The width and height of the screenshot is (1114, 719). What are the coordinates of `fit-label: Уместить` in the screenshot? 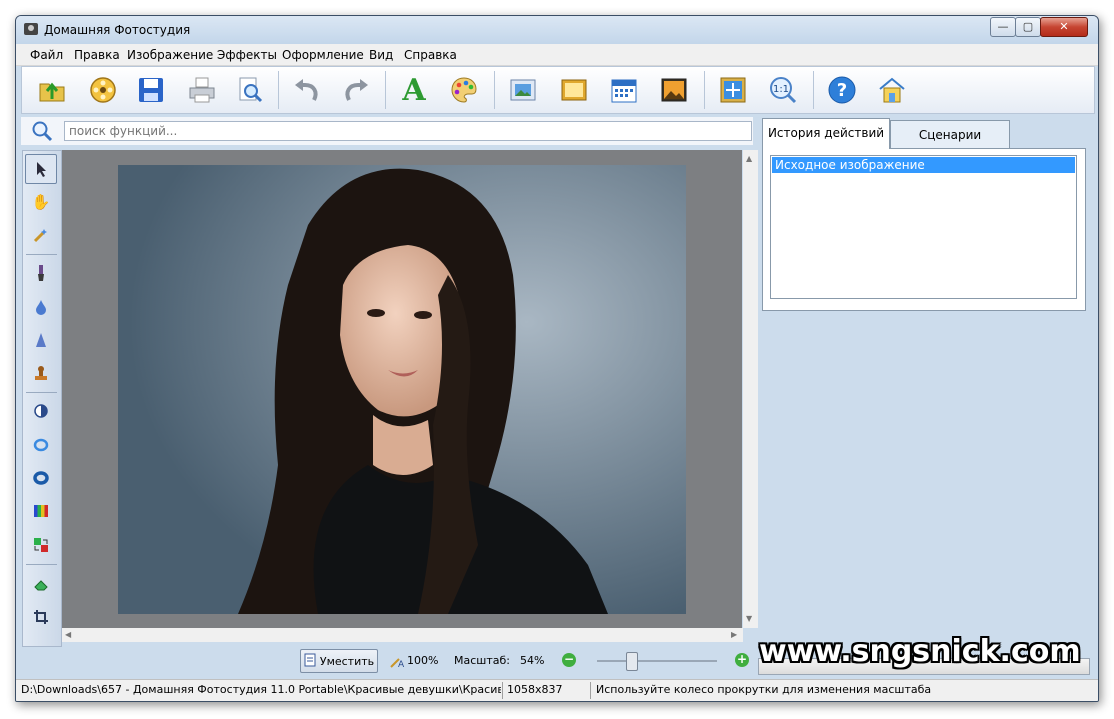 It's located at (347, 661).